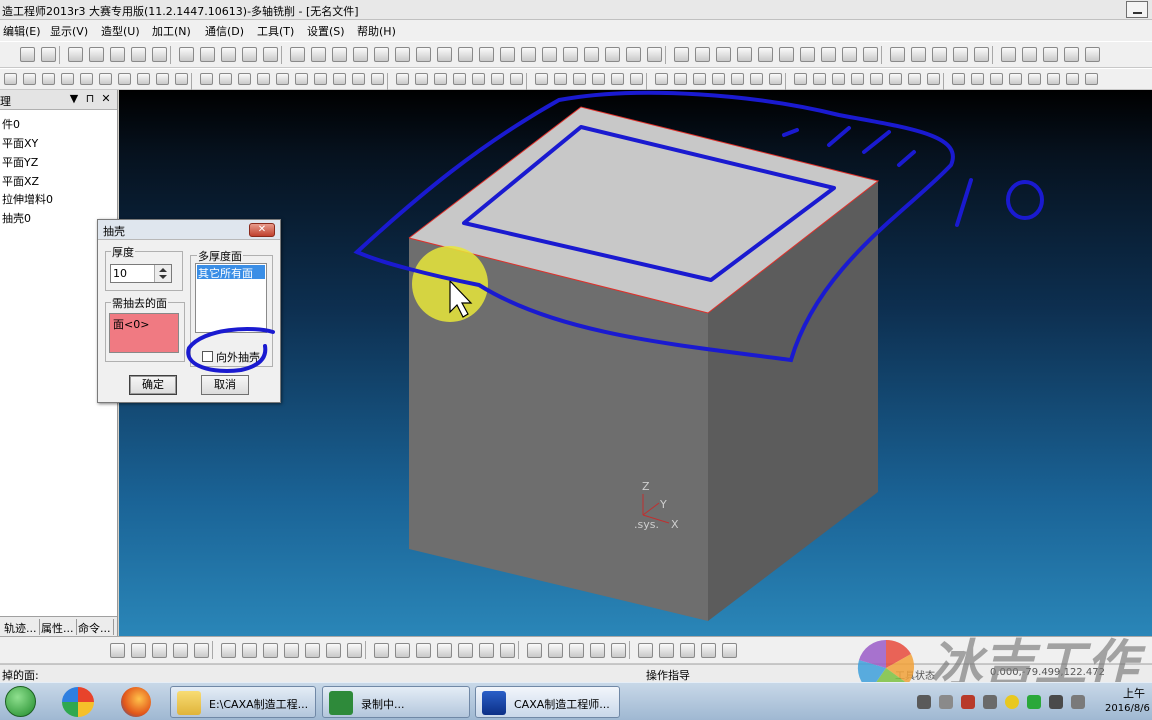 This screenshot has width=1152, height=720. I want to click on panel-close-icon: ✕, so click(106, 99).